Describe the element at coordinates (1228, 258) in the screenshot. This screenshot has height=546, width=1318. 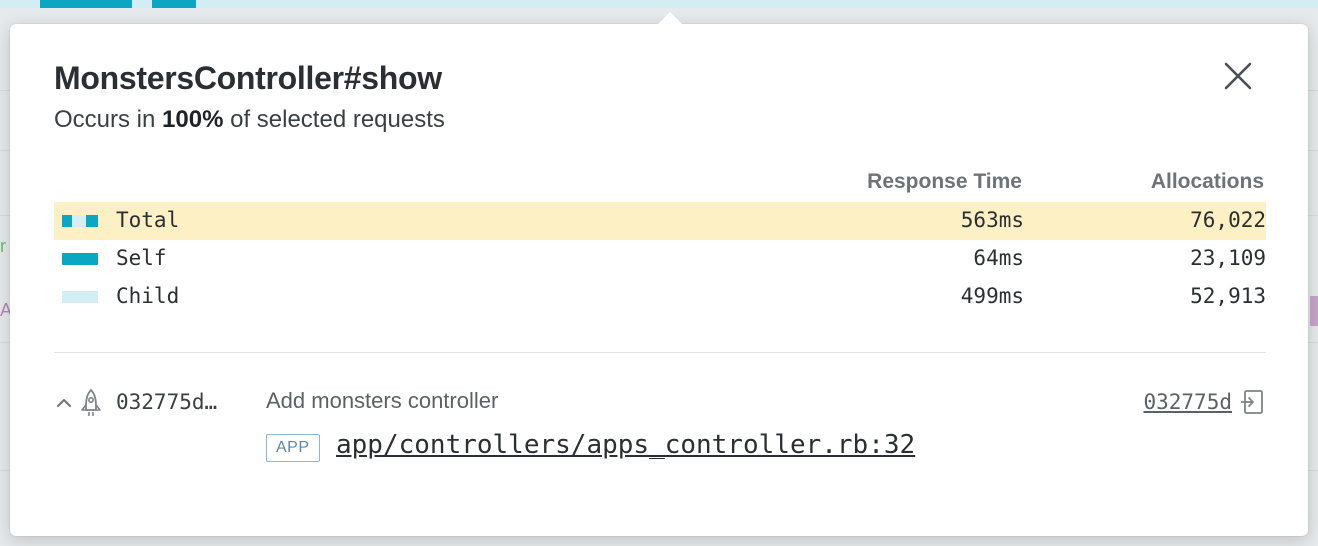
I see `allocations-value: 23,109` at that location.